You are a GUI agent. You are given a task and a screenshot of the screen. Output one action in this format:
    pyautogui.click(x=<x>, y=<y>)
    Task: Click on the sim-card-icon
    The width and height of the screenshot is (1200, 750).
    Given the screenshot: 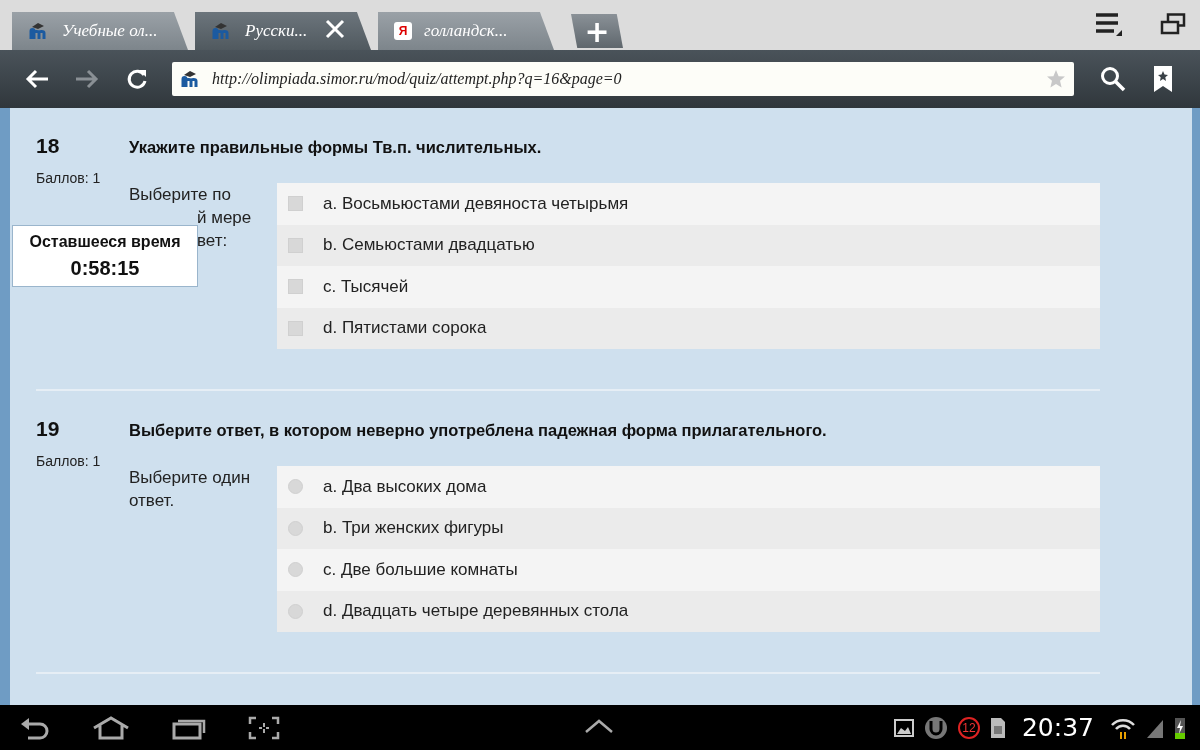 What is the action you would take?
    pyautogui.click(x=997, y=727)
    